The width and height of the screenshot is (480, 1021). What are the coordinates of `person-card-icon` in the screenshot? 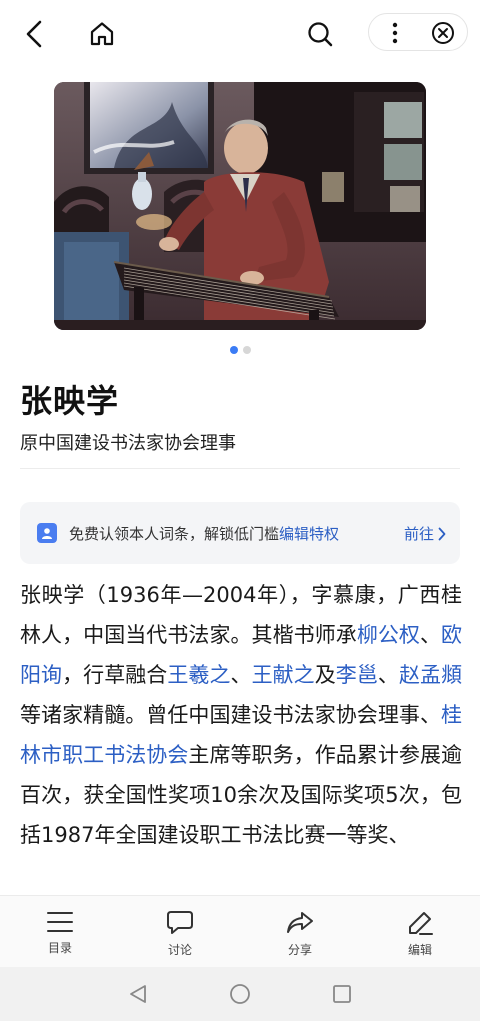 It's located at (47, 533).